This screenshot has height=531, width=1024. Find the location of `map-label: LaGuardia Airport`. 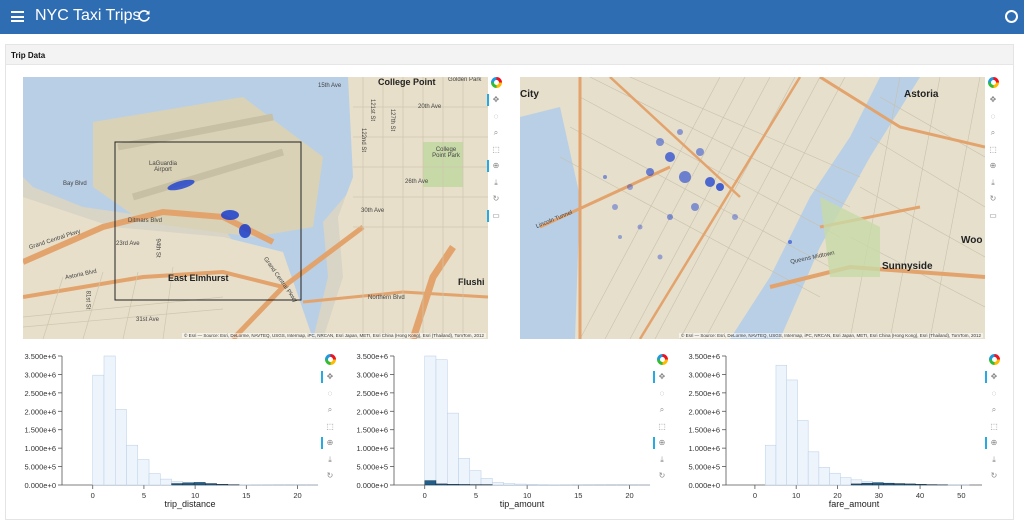

map-label: LaGuardia Airport is located at coordinates (163, 167).